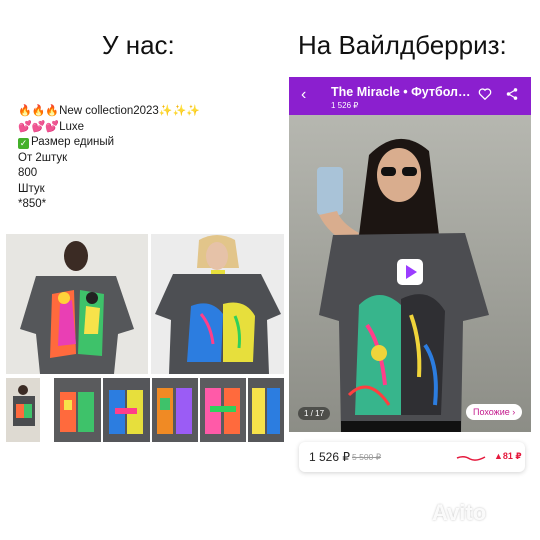 The height and width of the screenshot is (540, 540). I want to click on similar-button: Похожие ›, so click(494, 412).